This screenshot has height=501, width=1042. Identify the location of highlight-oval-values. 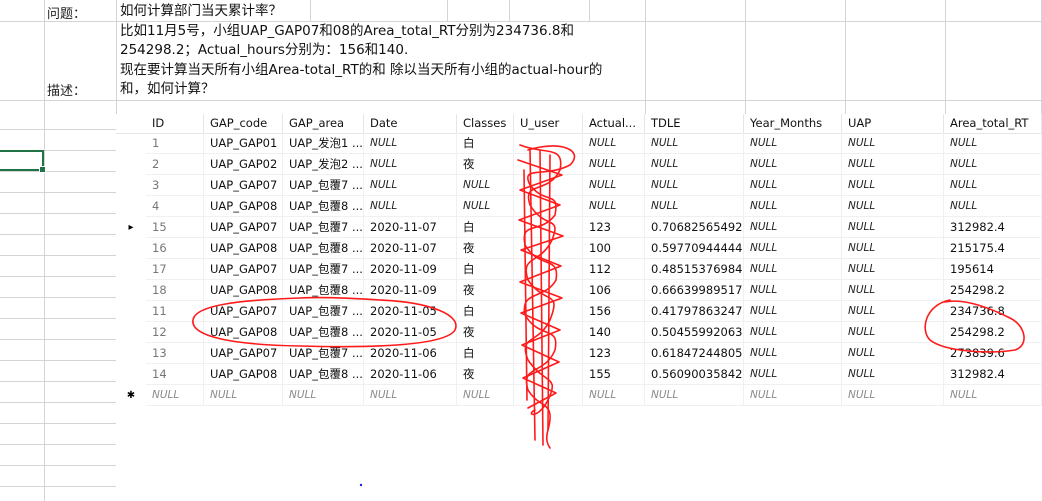
(974, 326).